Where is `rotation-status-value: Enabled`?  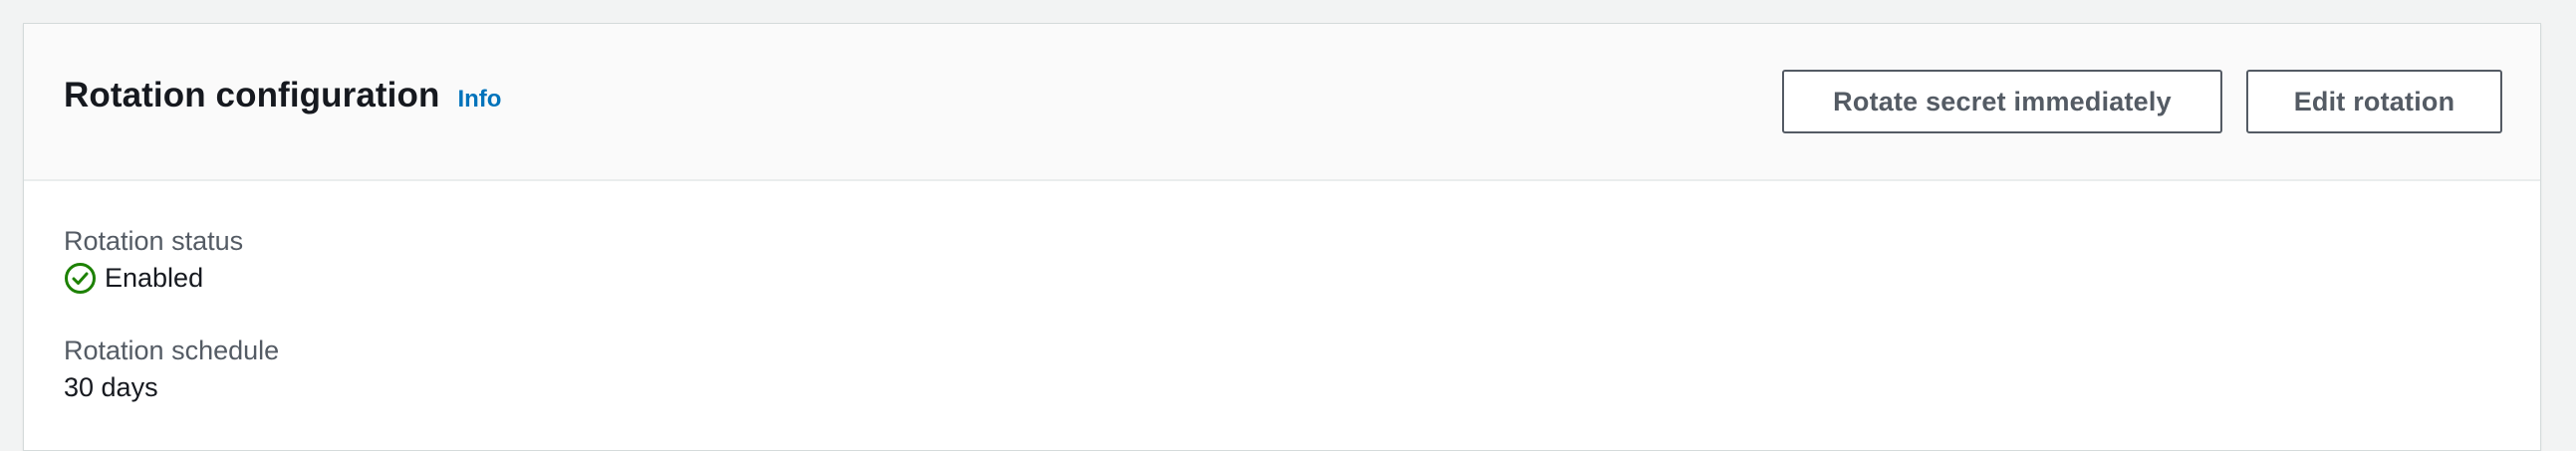
rotation-status-value: Enabled is located at coordinates (1282, 278).